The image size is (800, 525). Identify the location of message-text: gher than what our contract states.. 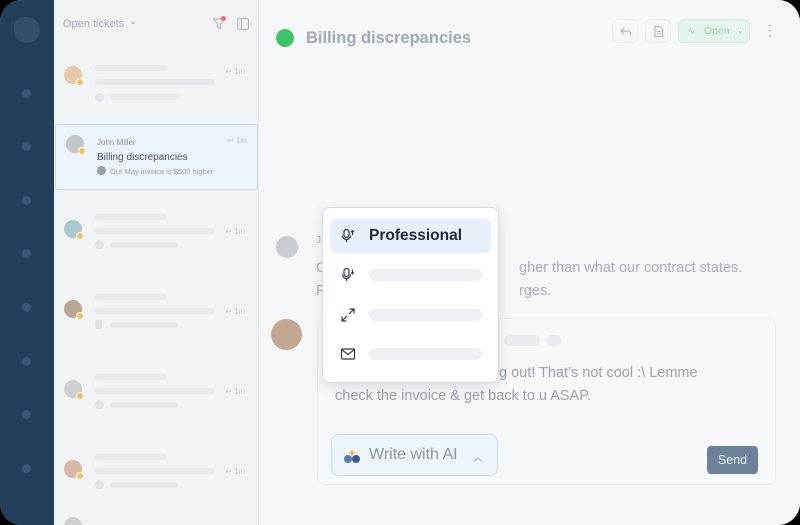
(631, 268).